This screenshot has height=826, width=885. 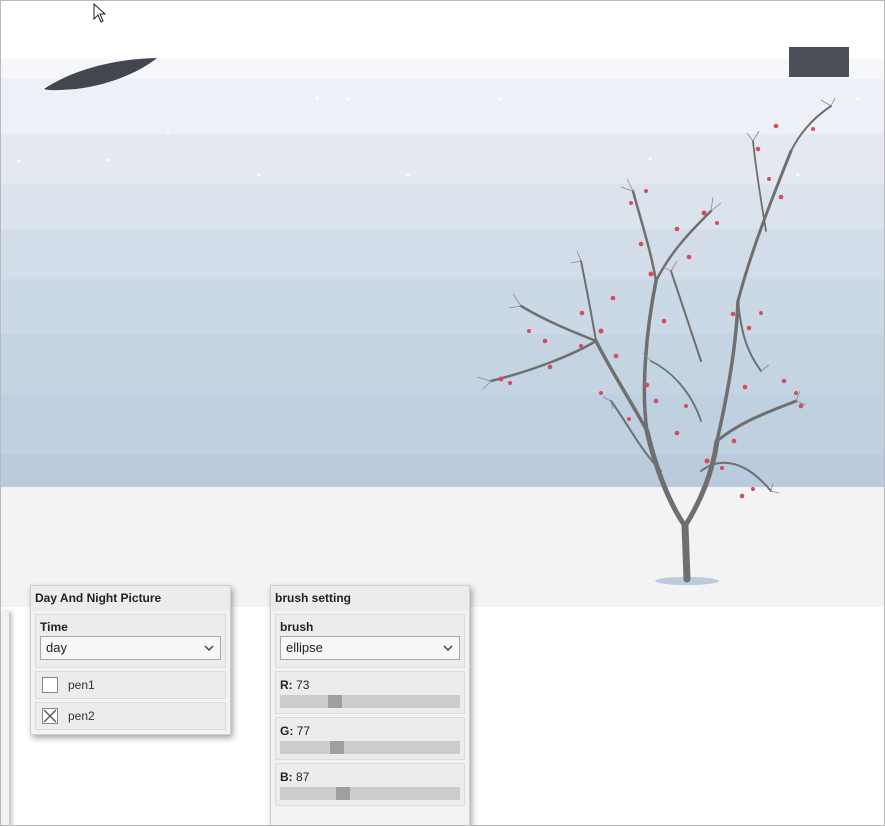 I want to click on collapsed-side-panel, so click(x=5, y=718).